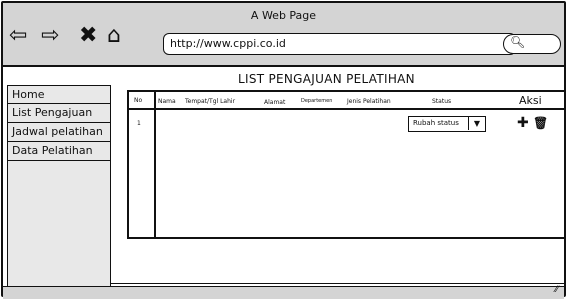 The width and height of the screenshot is (567, 299). Describe the element at coordinates (59, 151) in the screenshot. I see `sidebar-item-data-pelatihan: Data Pelatihan` at that location.